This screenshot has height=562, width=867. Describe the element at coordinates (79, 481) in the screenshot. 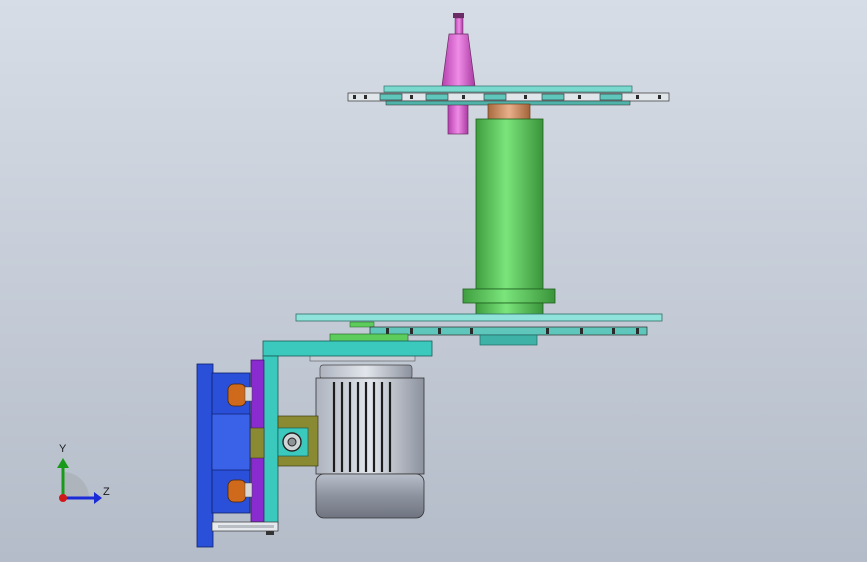

I see `orientation-triad` at that location.